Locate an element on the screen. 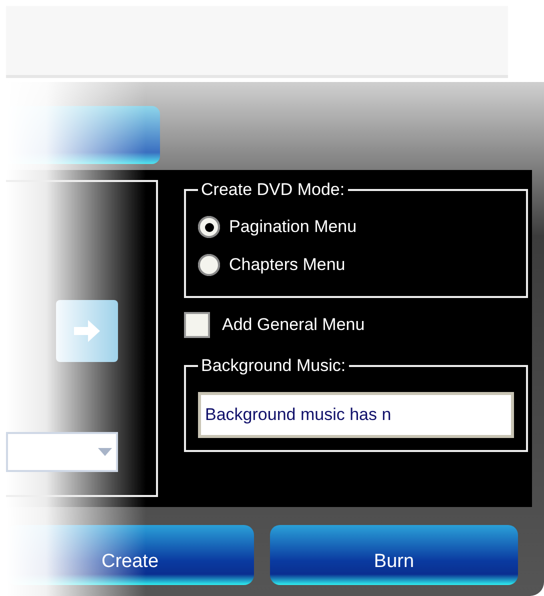 This screenshot has height=596, width=544. caret-icon is located at coordinates (105, 452).